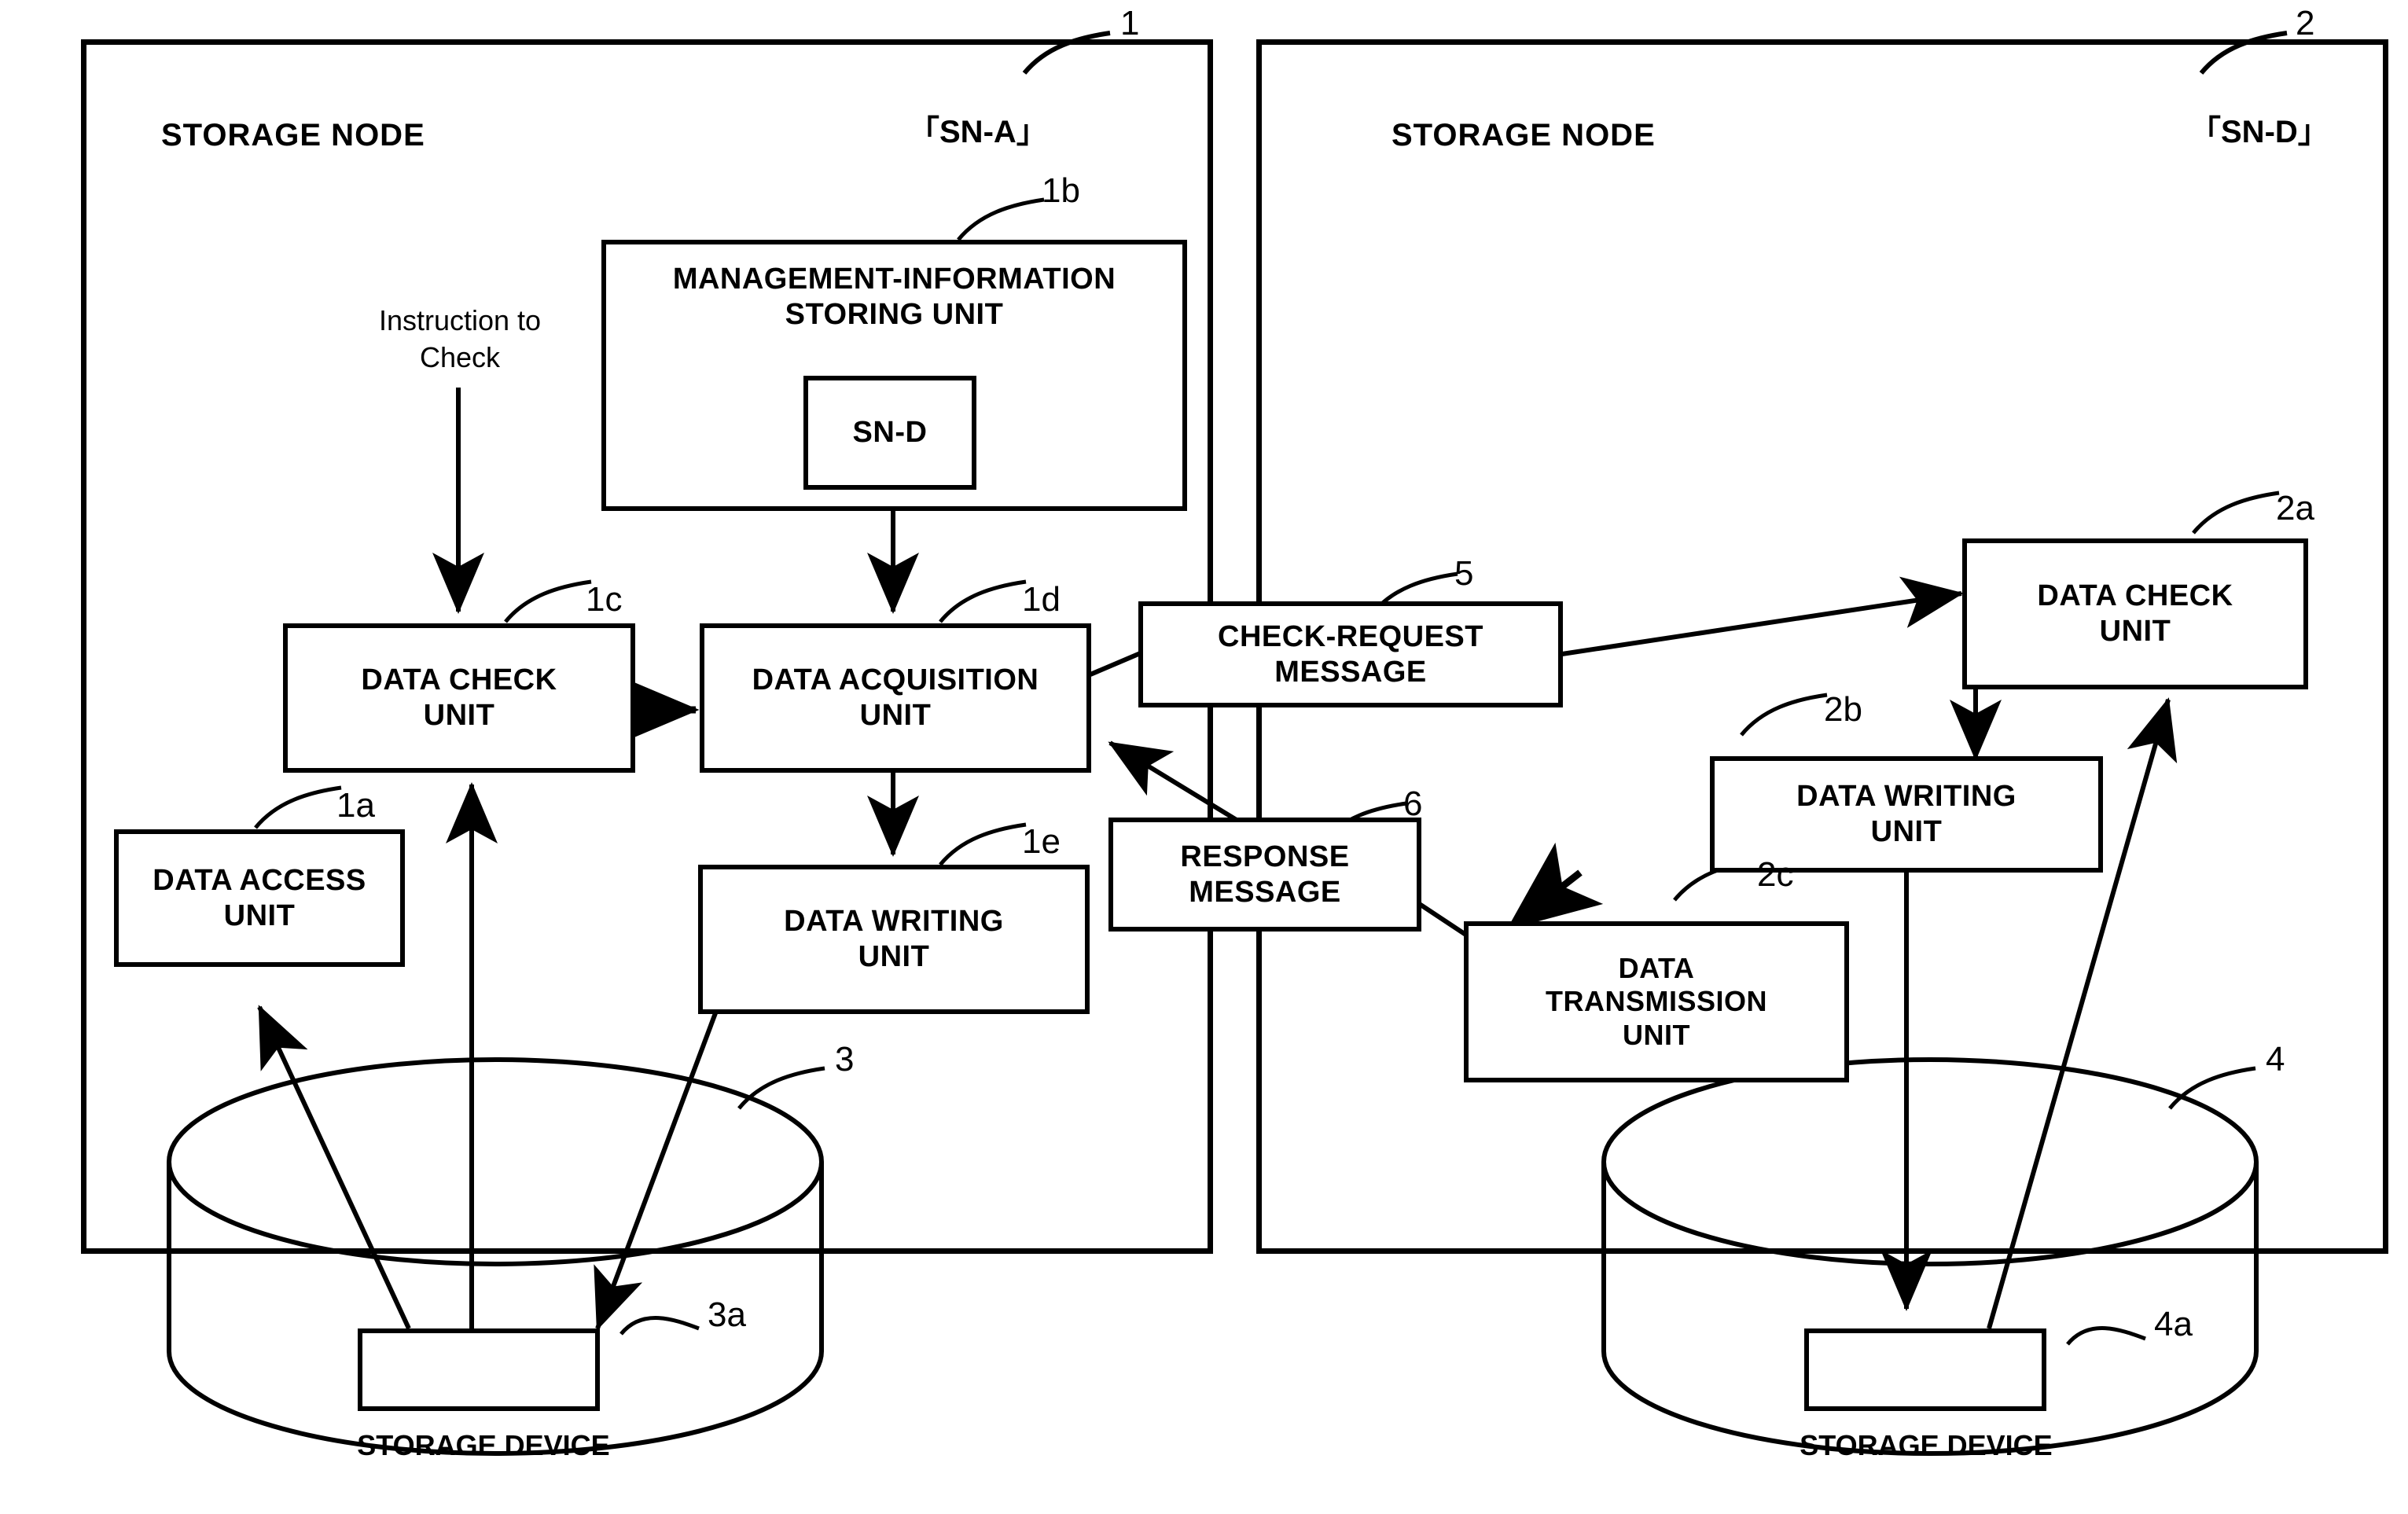 The width and height of the screenshot is (2408, 1514). I want to click on left-data-acquisition-unit: DATA ACQUISITION UNIT, so click(896, 698).